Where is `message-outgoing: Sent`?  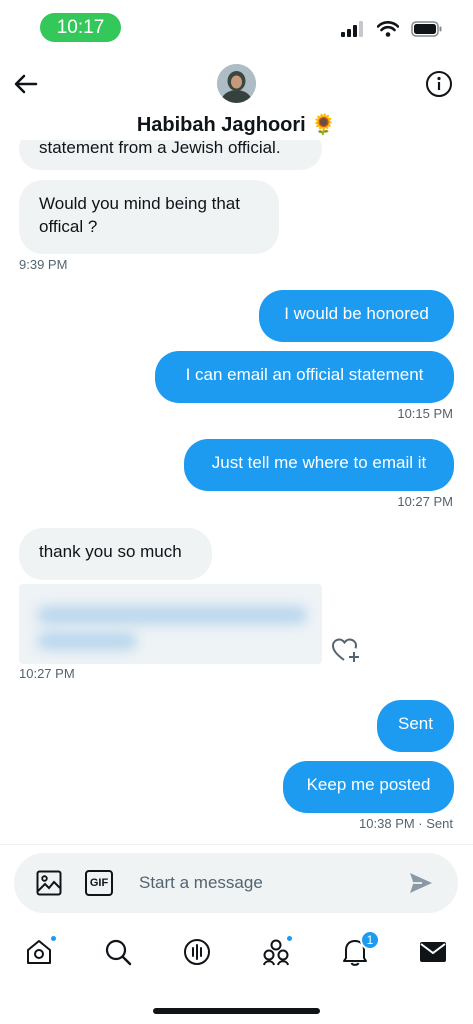
message-outgoing: Sent is located at coordinates (415, 726).